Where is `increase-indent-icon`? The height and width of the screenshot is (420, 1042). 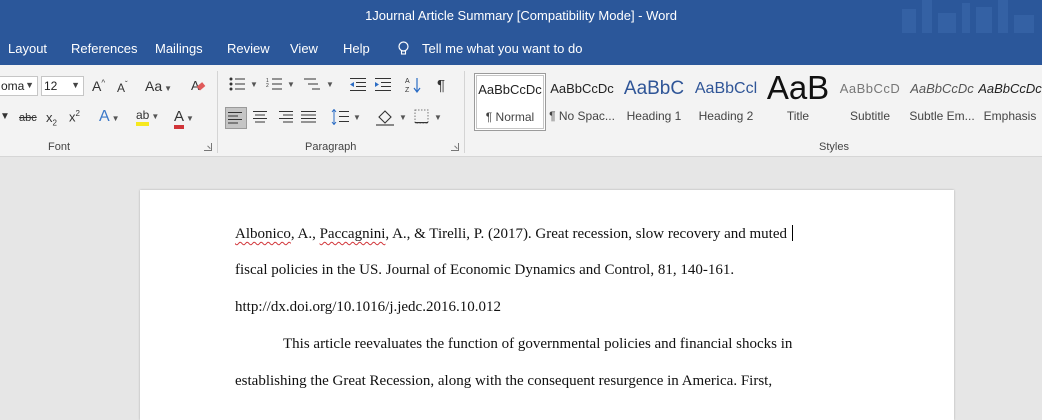
increase-indent-icon is located at coordinates (383, 85).